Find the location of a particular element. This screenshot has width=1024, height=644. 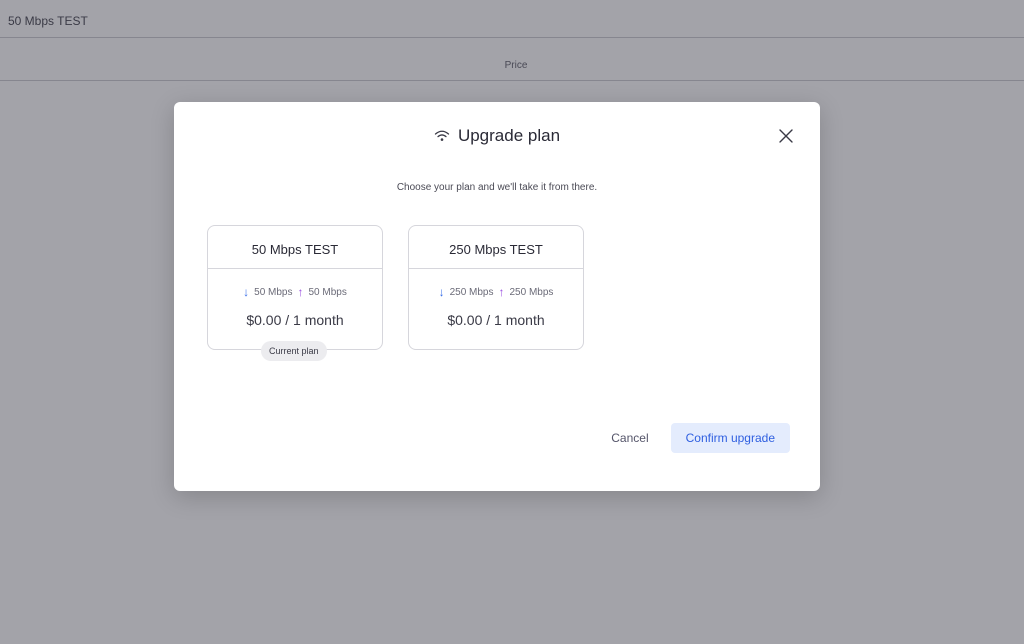

plan-speeds: ↓ 50 Mbps ↑ 50 Mbps is located at coordinates (295, 292).